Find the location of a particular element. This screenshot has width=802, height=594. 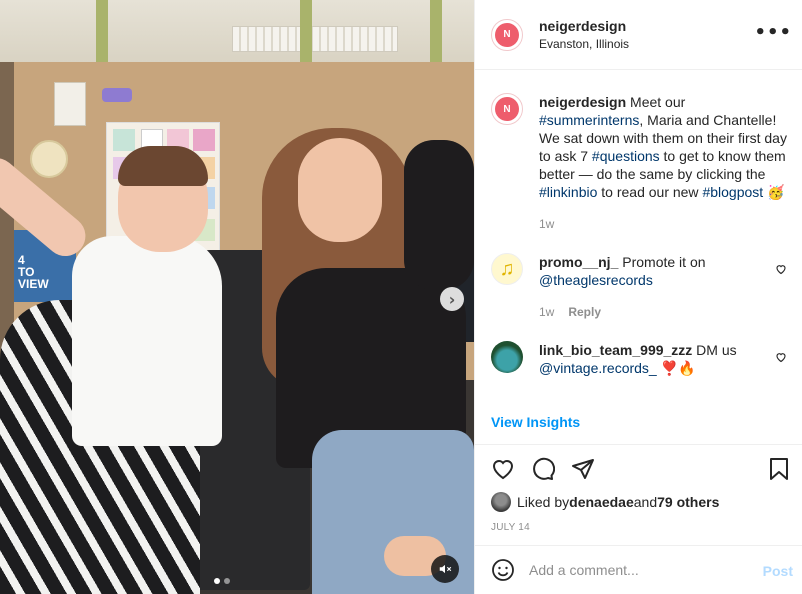

carousel-dot is located at coordinates (227, 581).